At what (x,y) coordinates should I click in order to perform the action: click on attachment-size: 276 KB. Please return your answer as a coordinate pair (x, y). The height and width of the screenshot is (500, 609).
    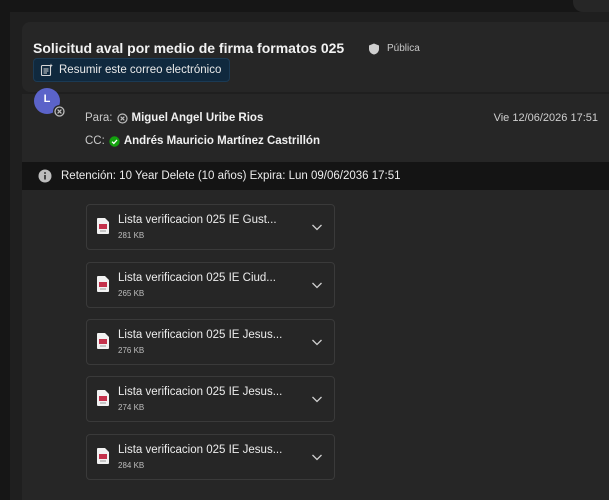
    Looking at the image, I should click on (131, 350).